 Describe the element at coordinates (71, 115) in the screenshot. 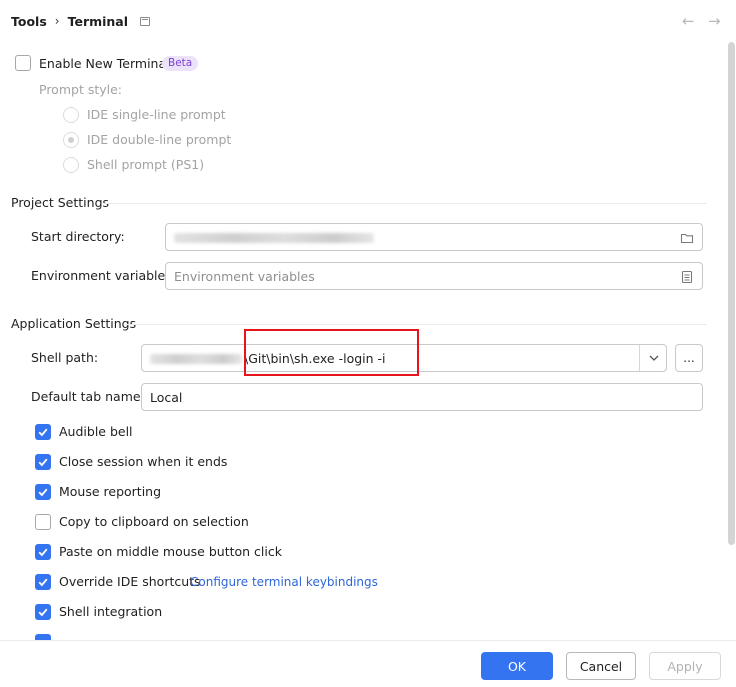

I see `radio-ide-single-line` at that location.